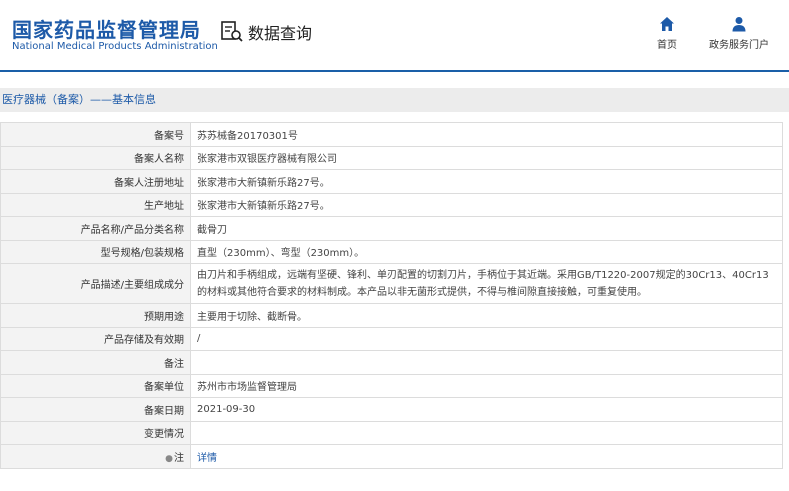  I want to click on table-row: ●注 详情, so click(391, 456).